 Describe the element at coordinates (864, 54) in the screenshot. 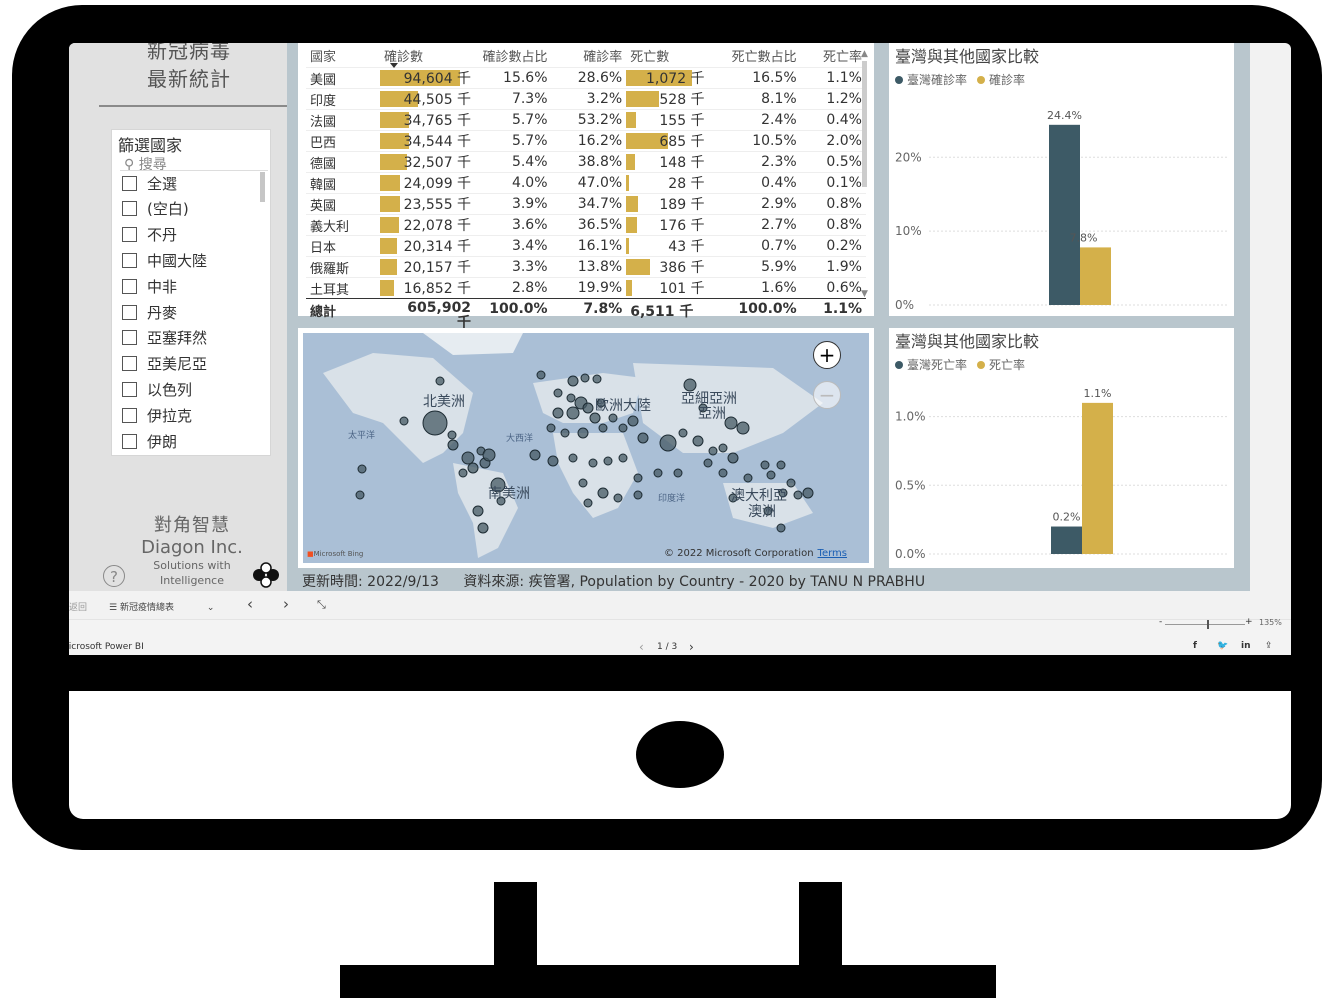

I see `scroll-up-icon: ▲` at that location.